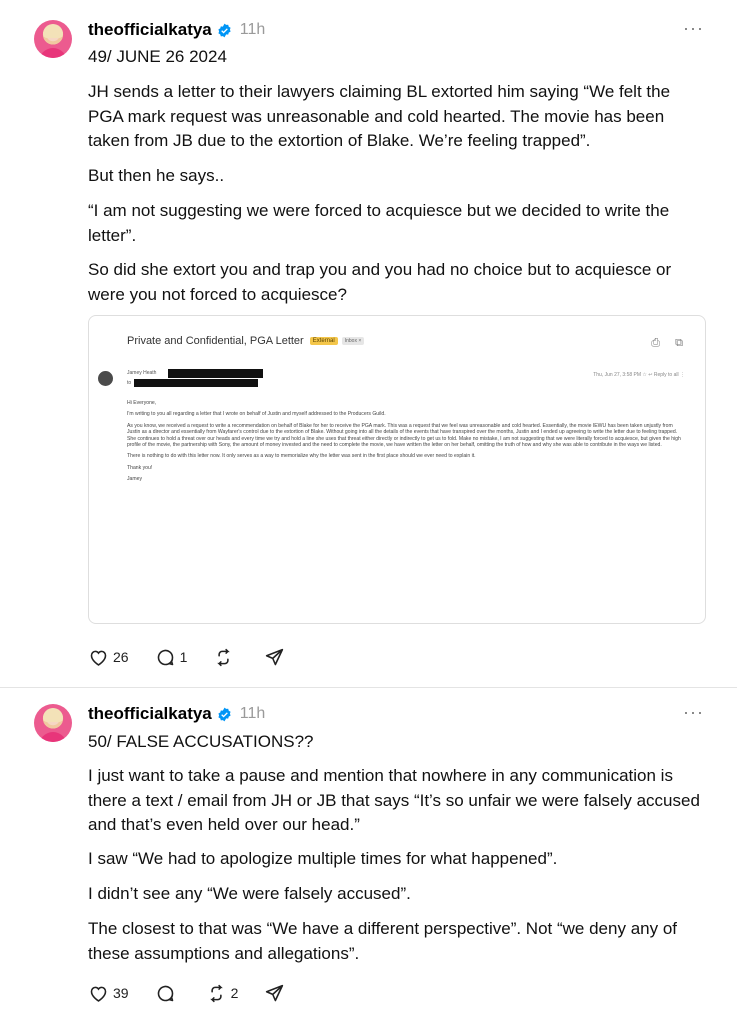  What do you see at coordinates (183, 657) in the screenshot?
I see `reply-count: 1` at bounding box center [183, 657].